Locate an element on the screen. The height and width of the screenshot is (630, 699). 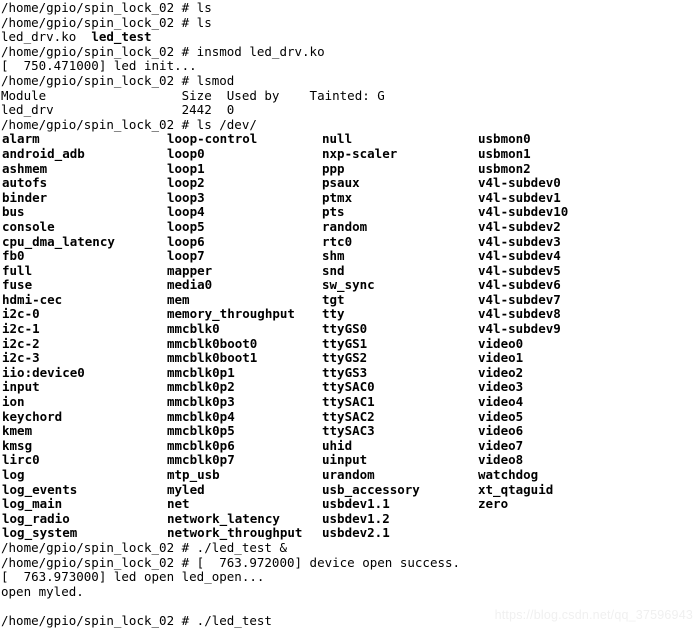
dev-listing-row: i2c-3 mmcblk0boot1 ttyGS2 video1 is located at coordinates (350, 358).